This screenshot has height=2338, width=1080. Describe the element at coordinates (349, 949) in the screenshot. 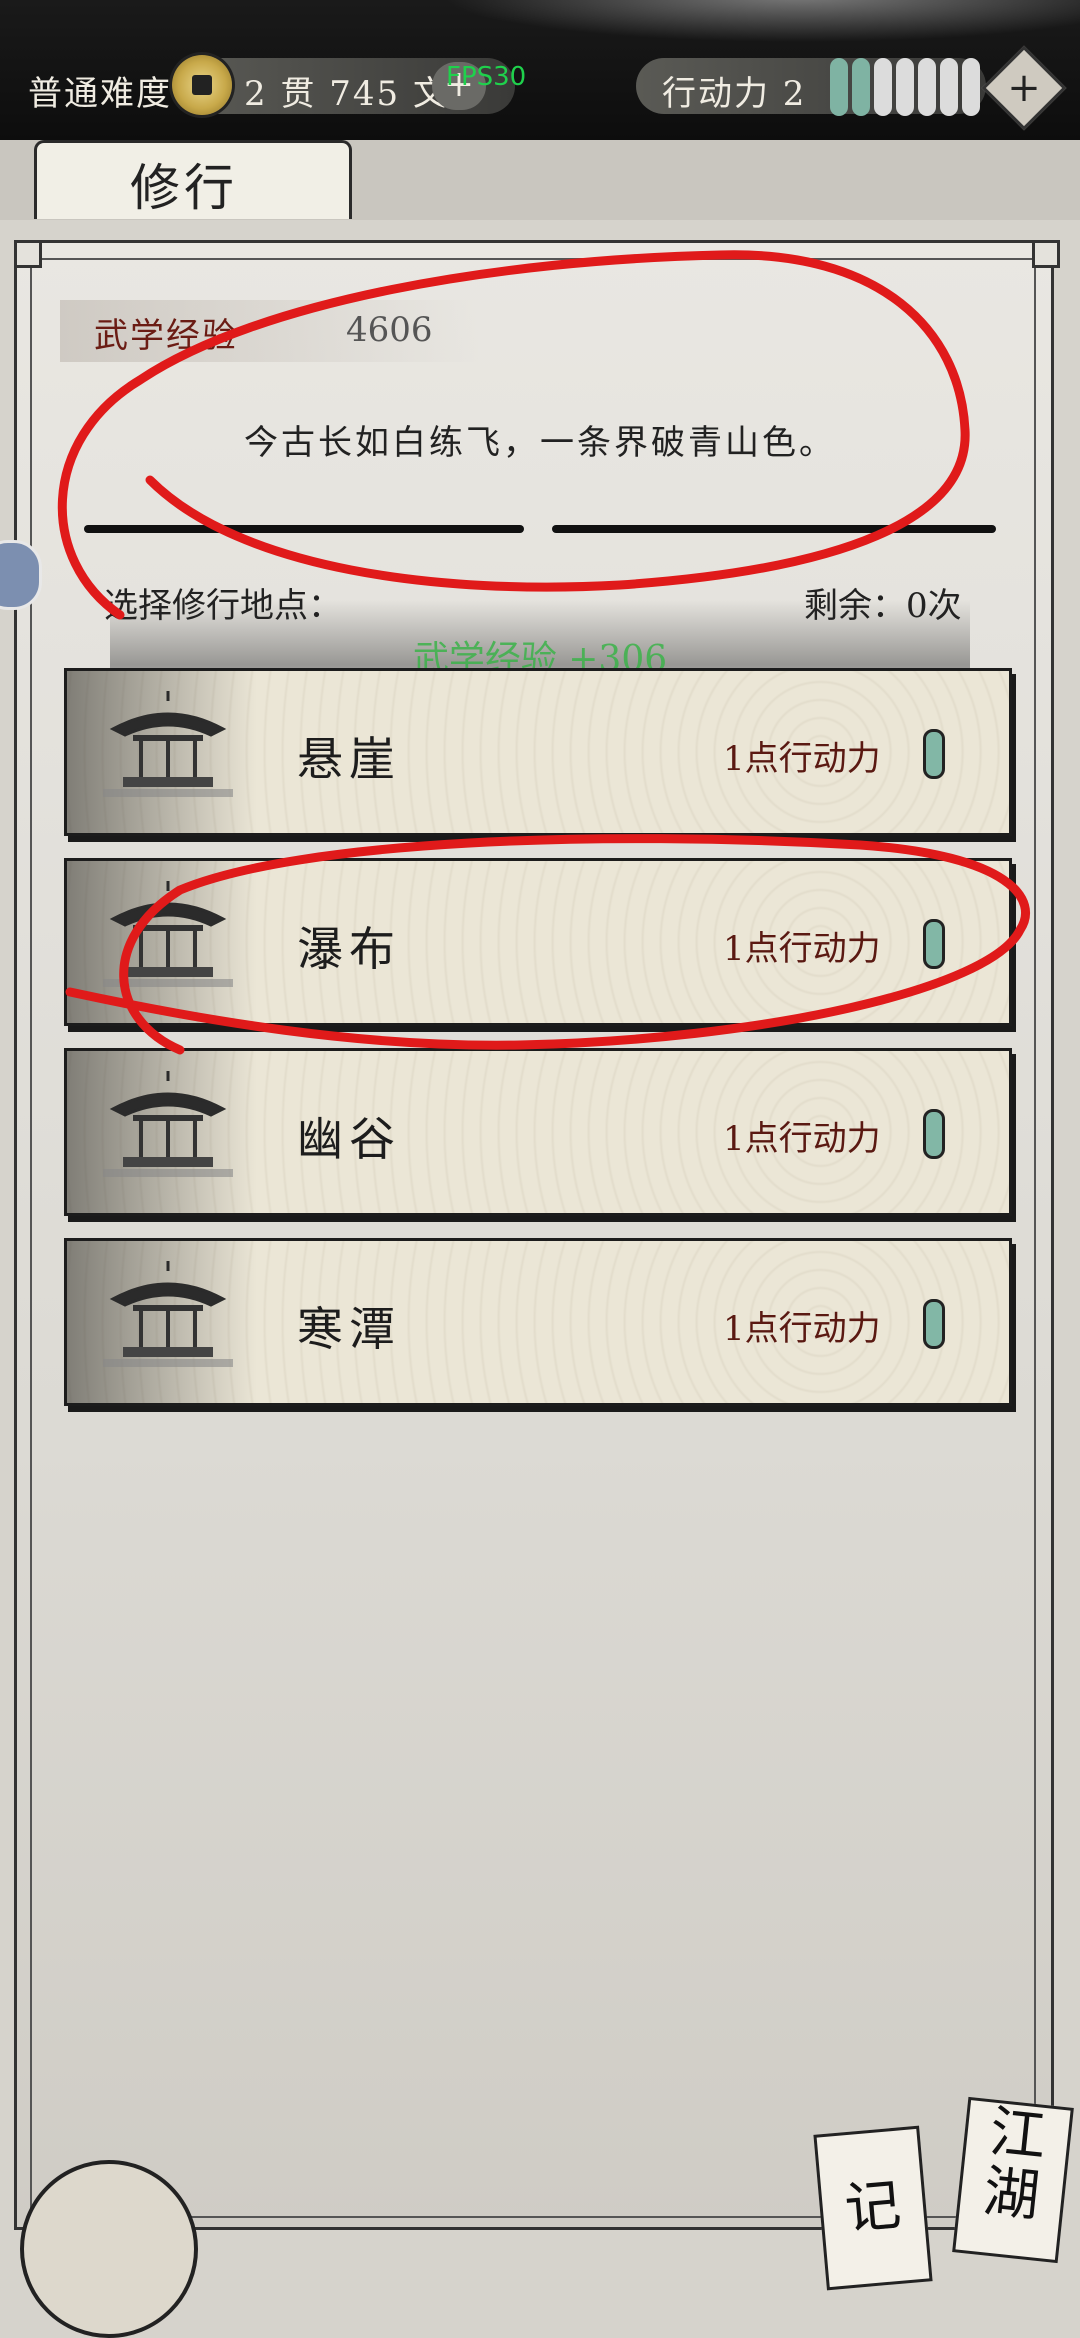

I see `location-name: 瀑布` at that location.